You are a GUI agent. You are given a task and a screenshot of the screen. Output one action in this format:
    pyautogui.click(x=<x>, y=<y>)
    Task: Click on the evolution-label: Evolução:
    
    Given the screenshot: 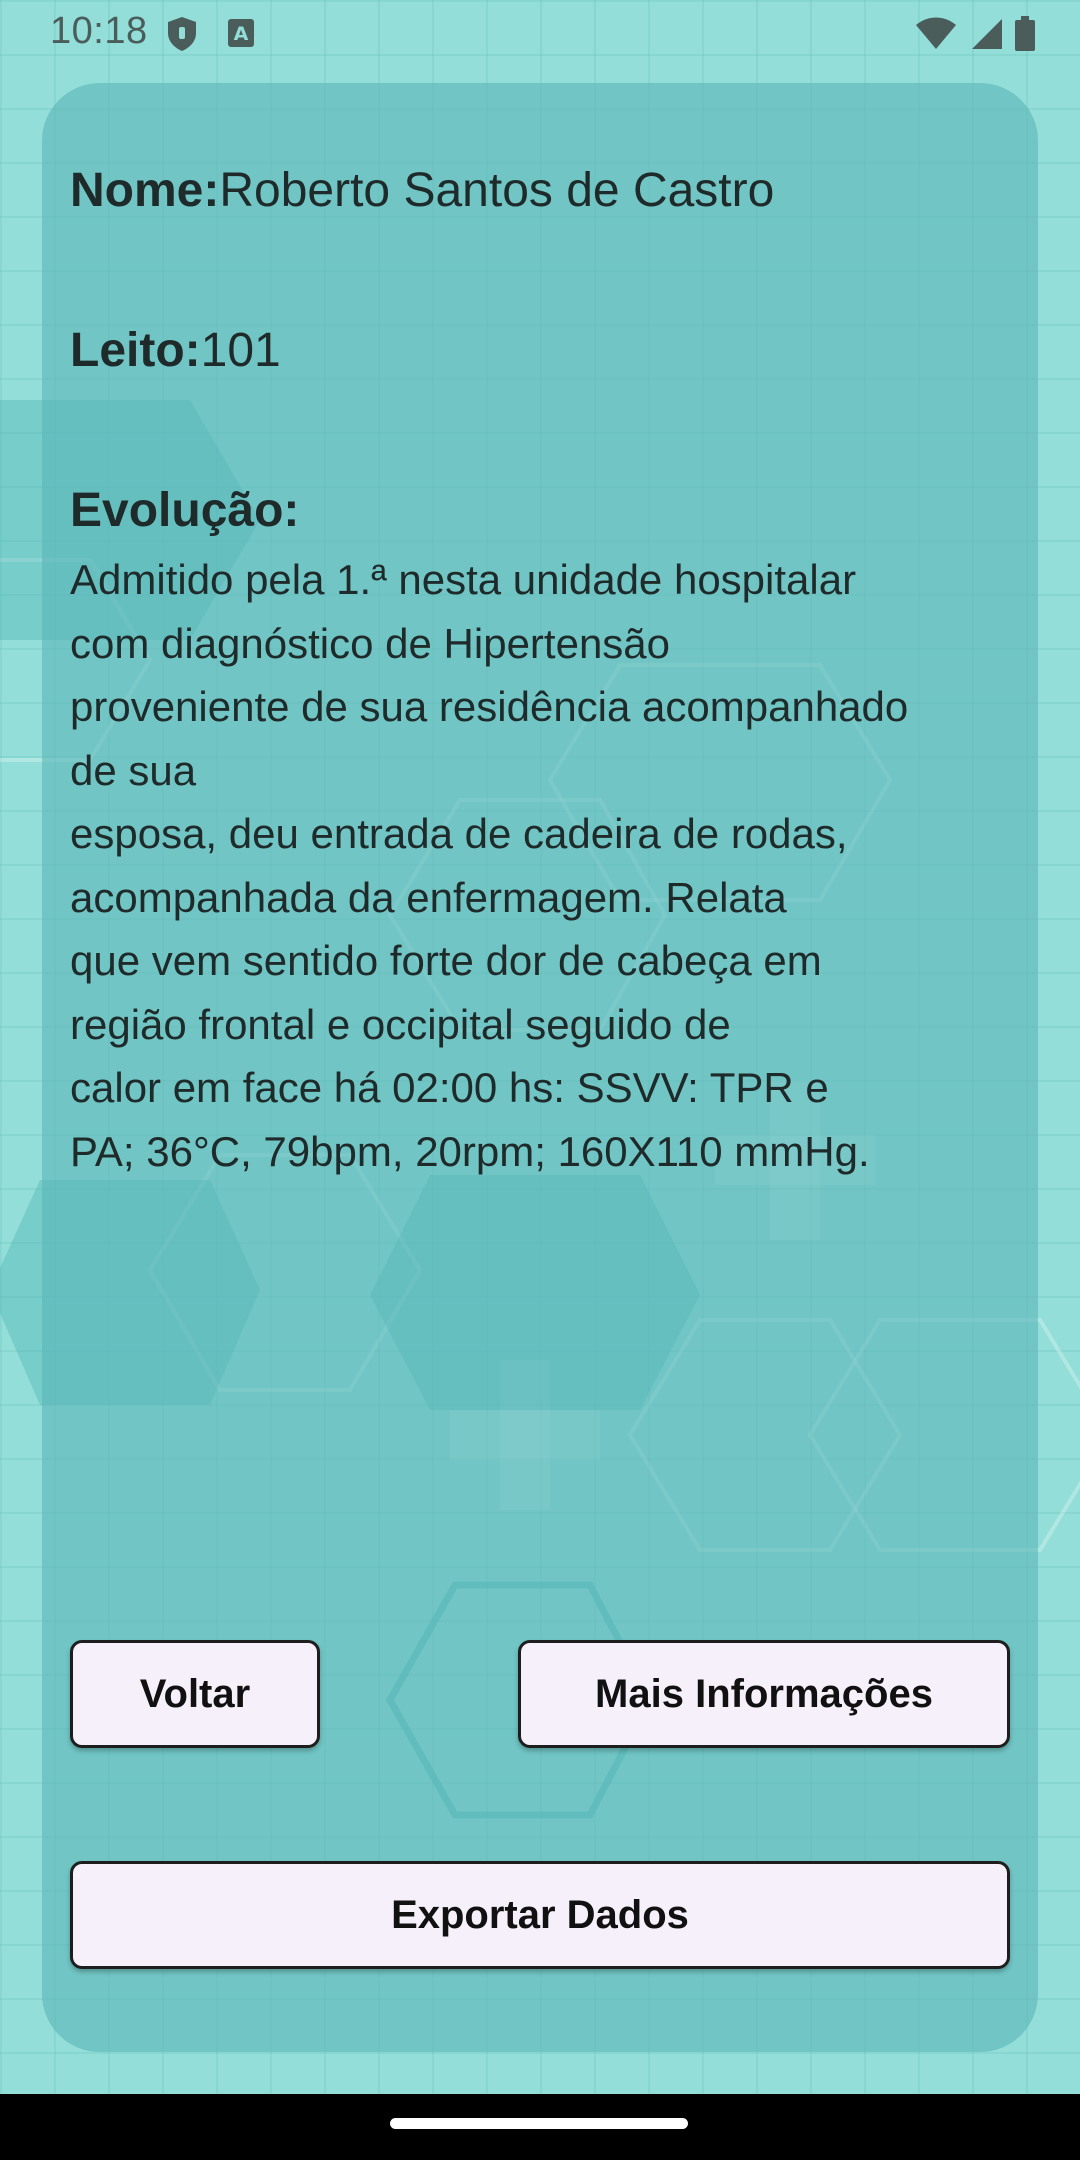 What is the action you would take?
    pyautogui.click(x=185, y=510)
    